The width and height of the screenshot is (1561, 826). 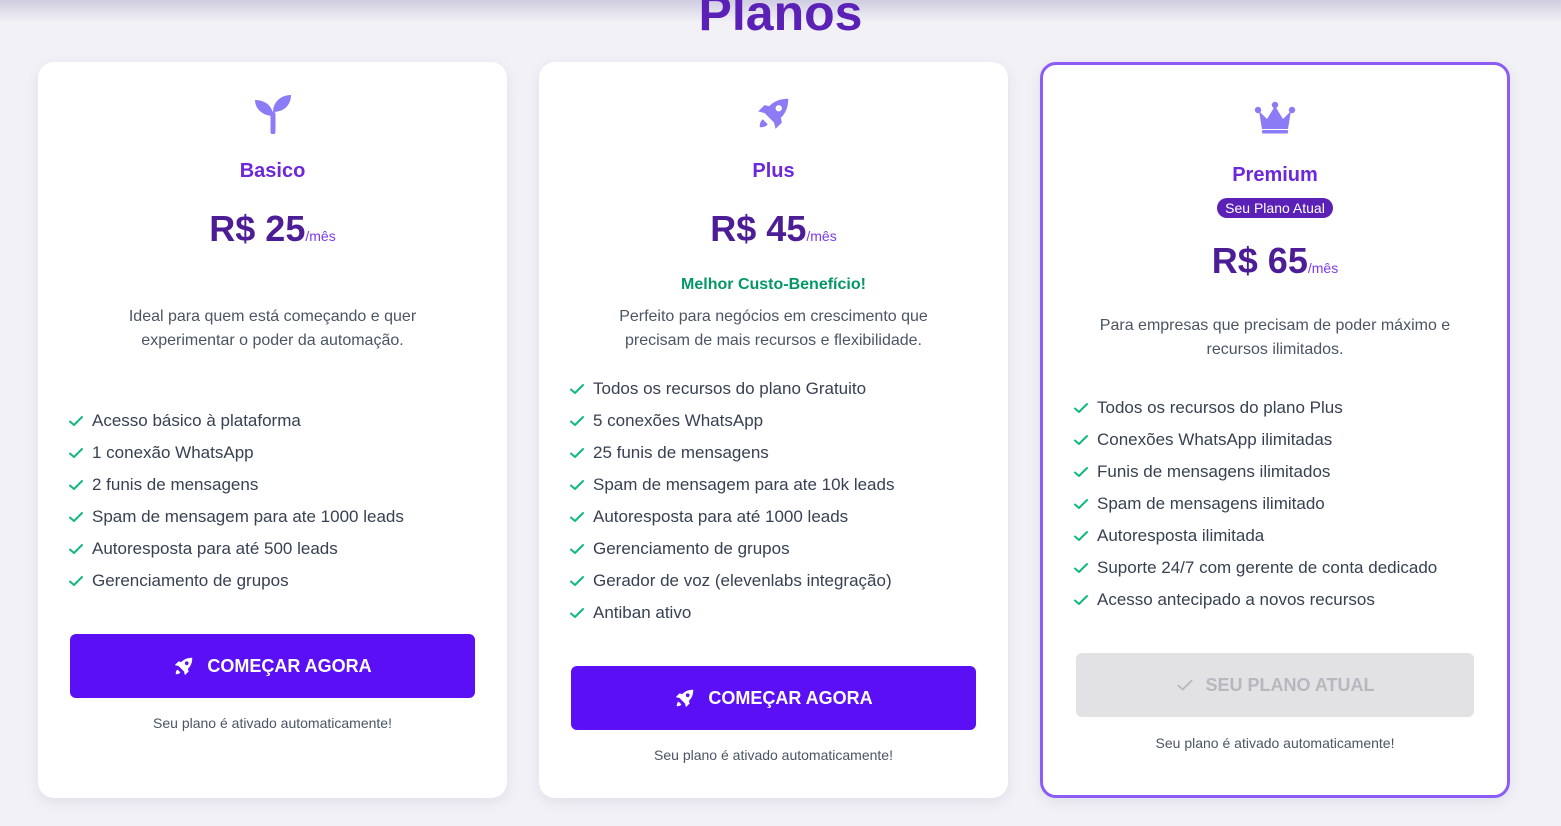 What do you see at coordinates (778, 453) in the screenshot?
I see `feature-item: 25 funis de mensagens` at bounding box center [778, 453].